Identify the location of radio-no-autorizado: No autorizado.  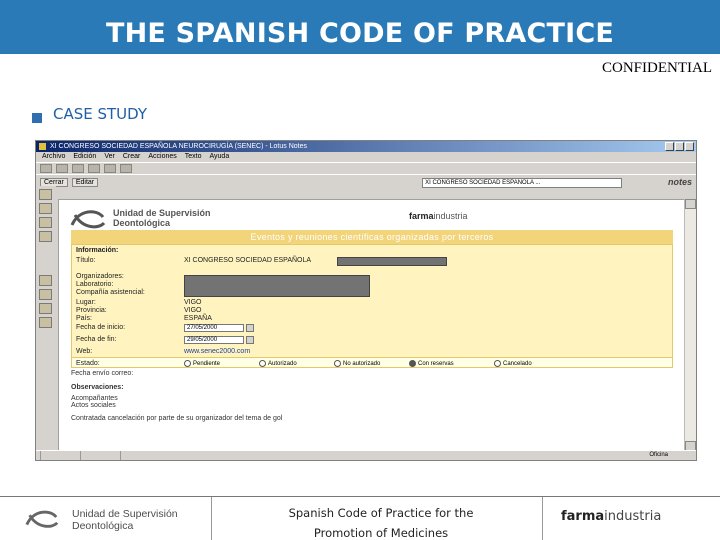
(357, 363).